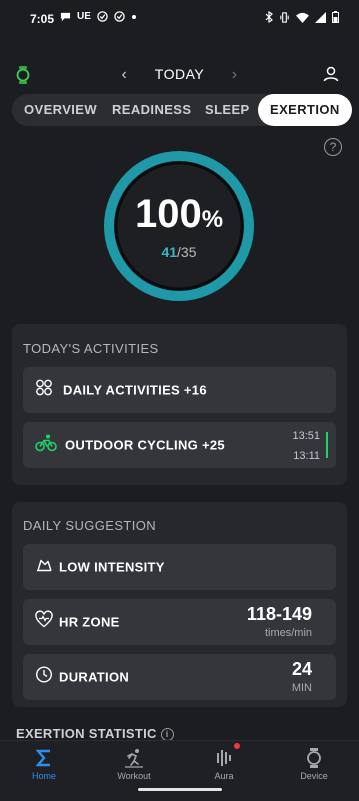  Describe the element at coordinates (237, 746) in the screenshot. I see `aura-notification-dot` at that location.